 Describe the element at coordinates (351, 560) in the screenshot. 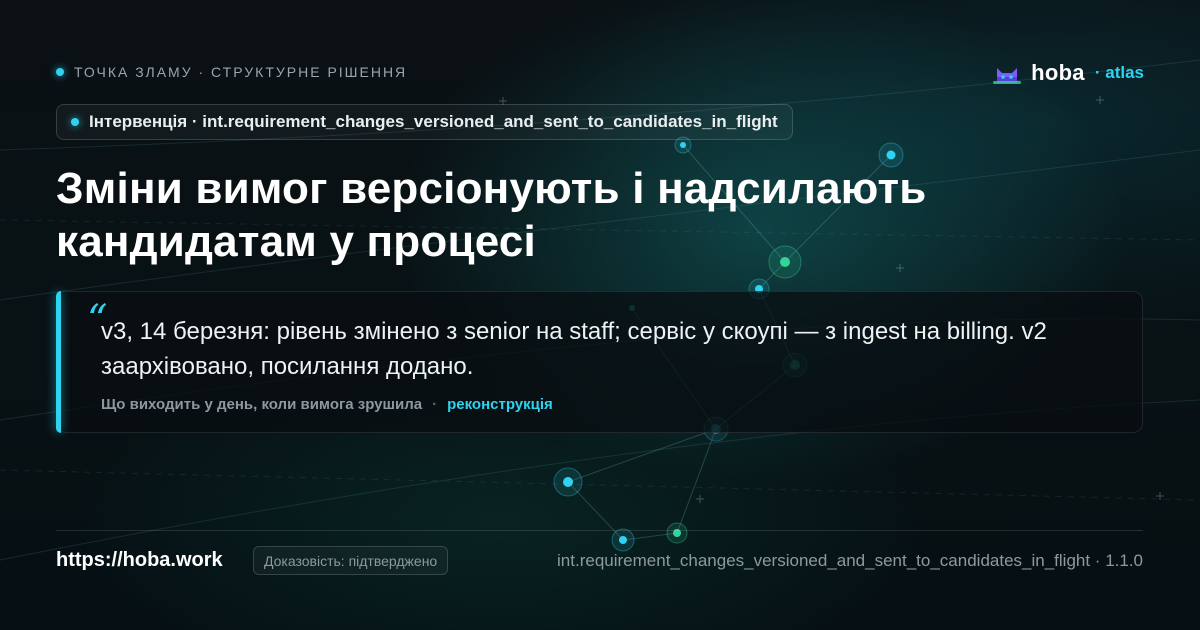

I see `evidence-badge: Доказовість: підтверджено` at that location.